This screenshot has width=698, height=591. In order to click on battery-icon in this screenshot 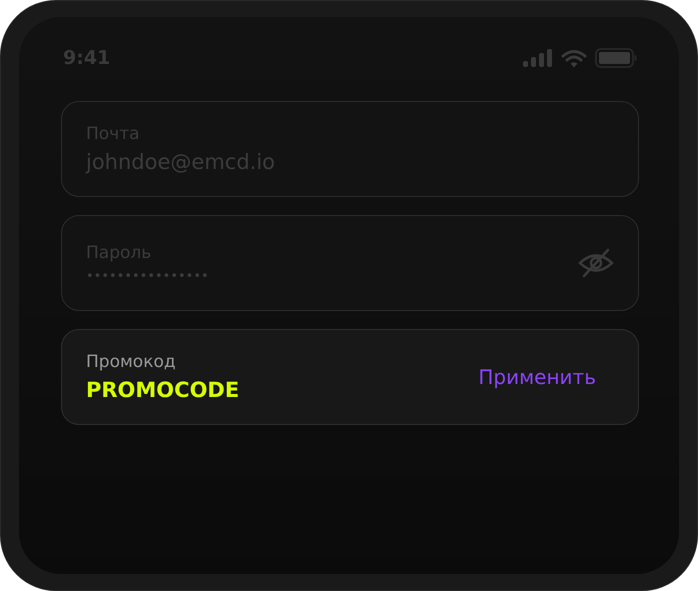, I will do `click(616, 58)`.